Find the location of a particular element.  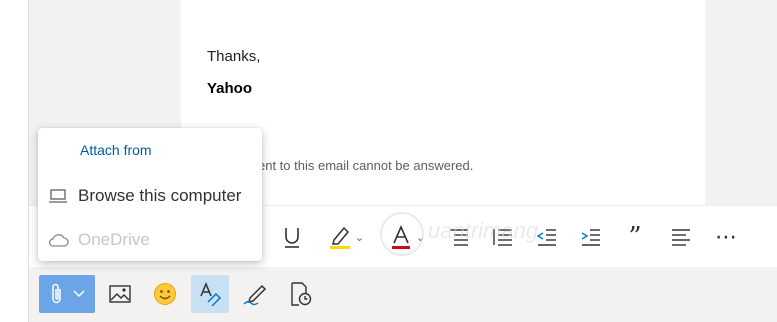

increase-indent-icon is located at coordinates (590, 237).